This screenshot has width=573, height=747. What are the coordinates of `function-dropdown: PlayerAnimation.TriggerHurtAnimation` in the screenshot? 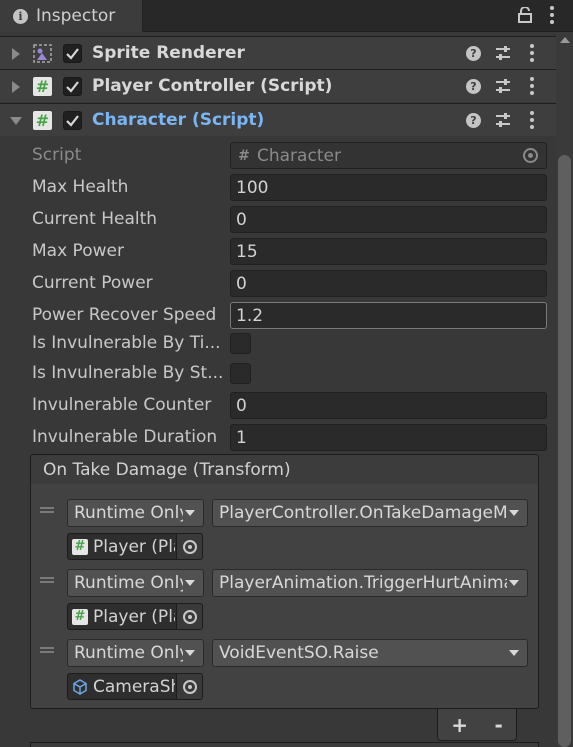 It's located at (370, 583).